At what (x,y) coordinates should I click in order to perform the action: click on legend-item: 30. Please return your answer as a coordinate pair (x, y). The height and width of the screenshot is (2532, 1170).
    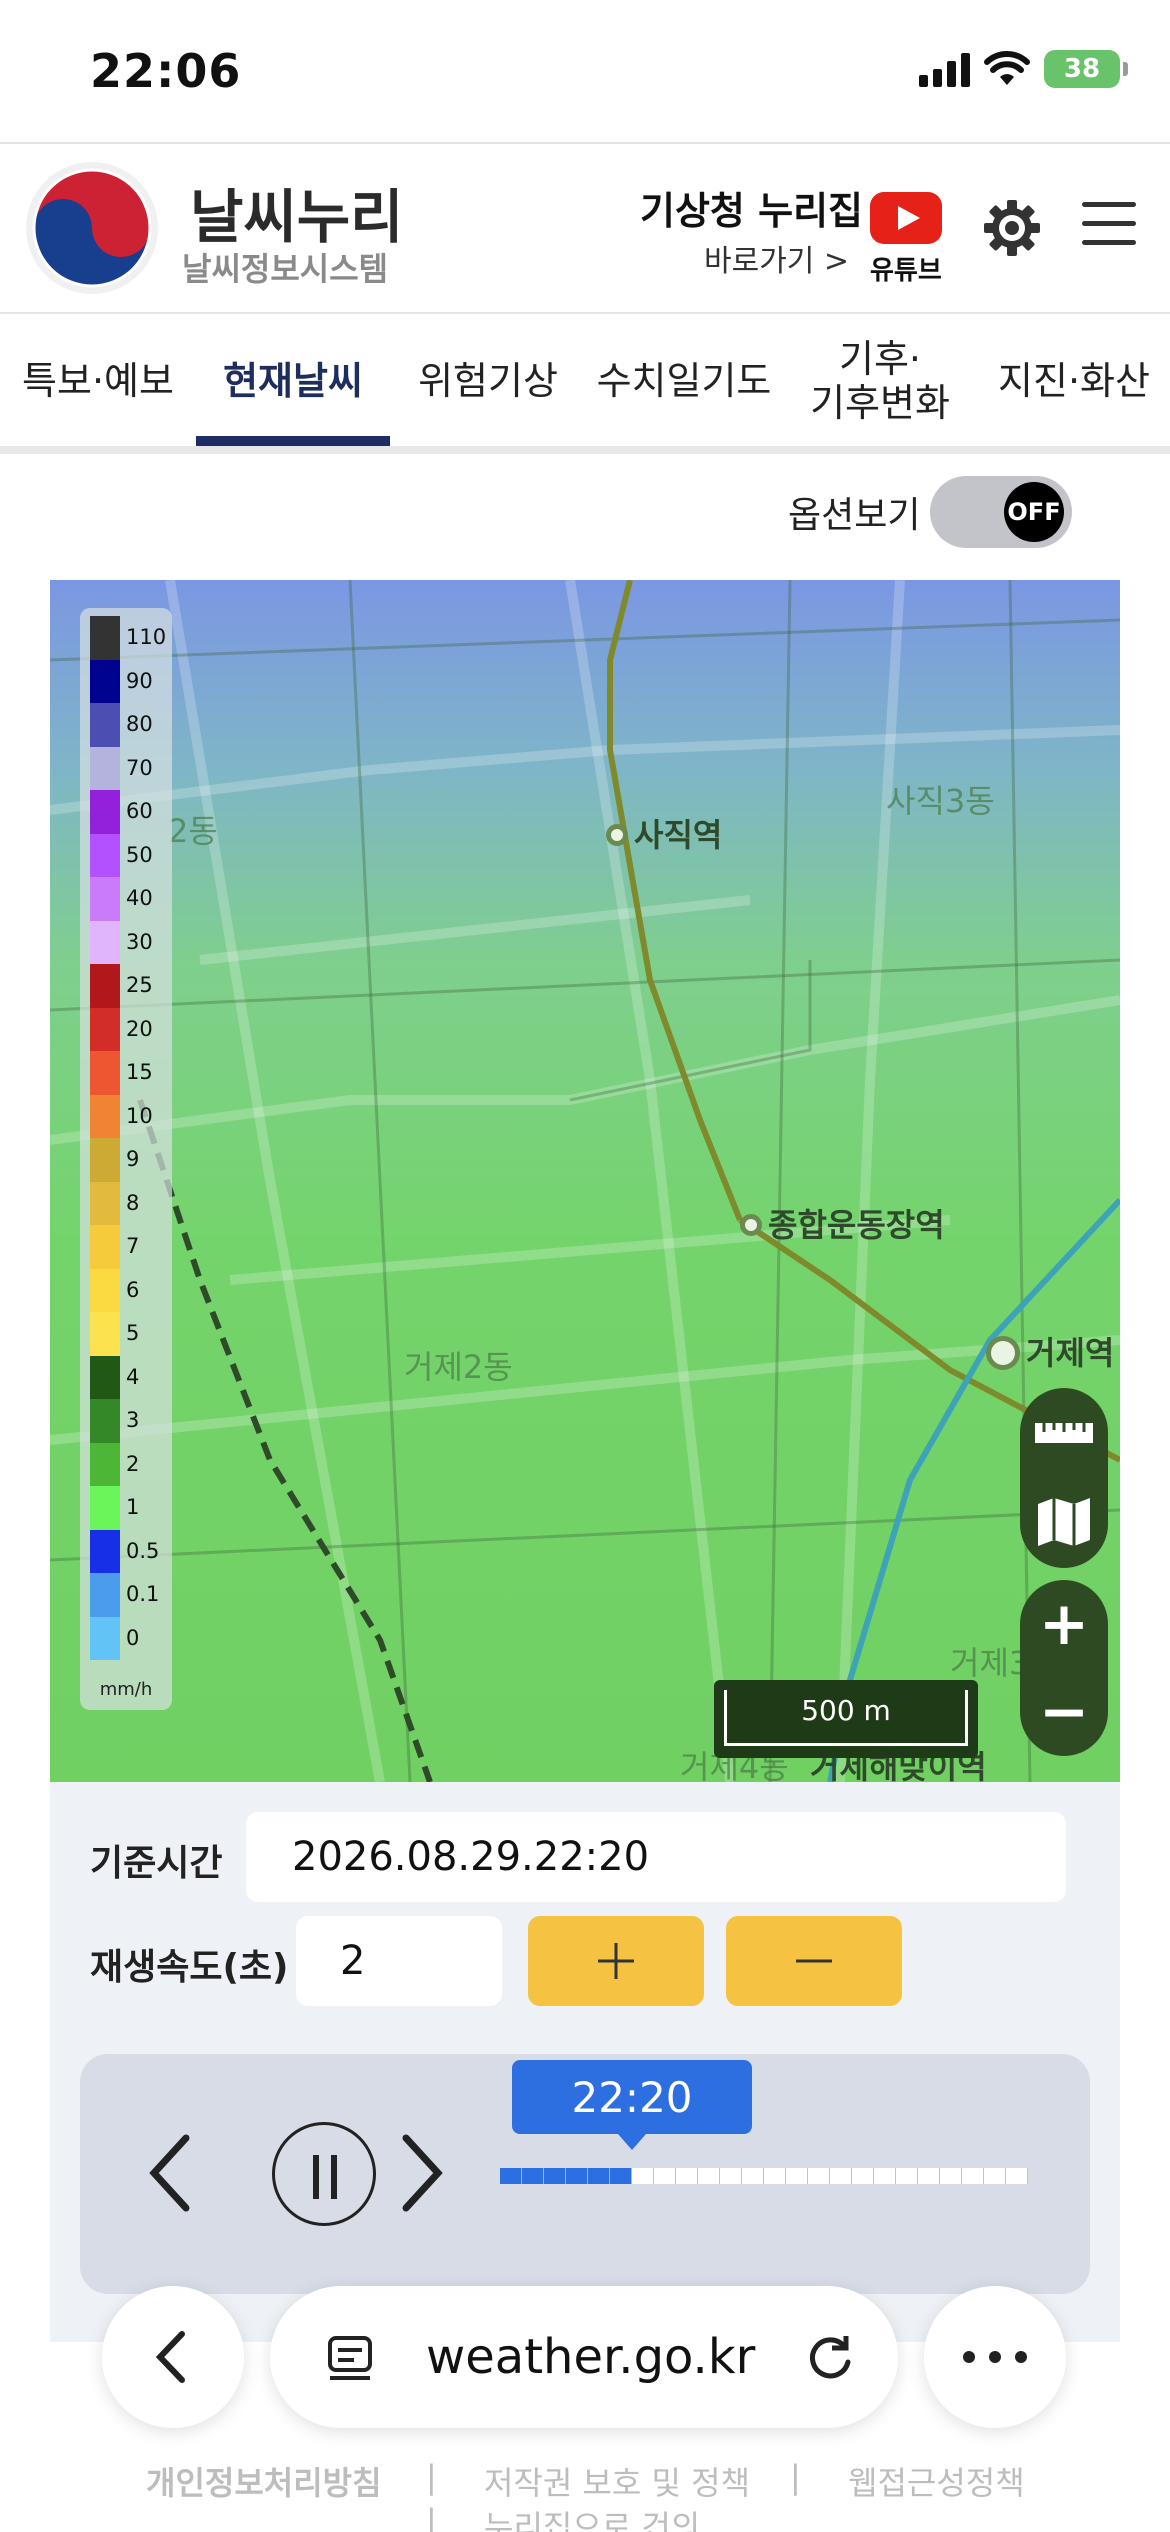
    Looking at the image, I should click on (130, 942).